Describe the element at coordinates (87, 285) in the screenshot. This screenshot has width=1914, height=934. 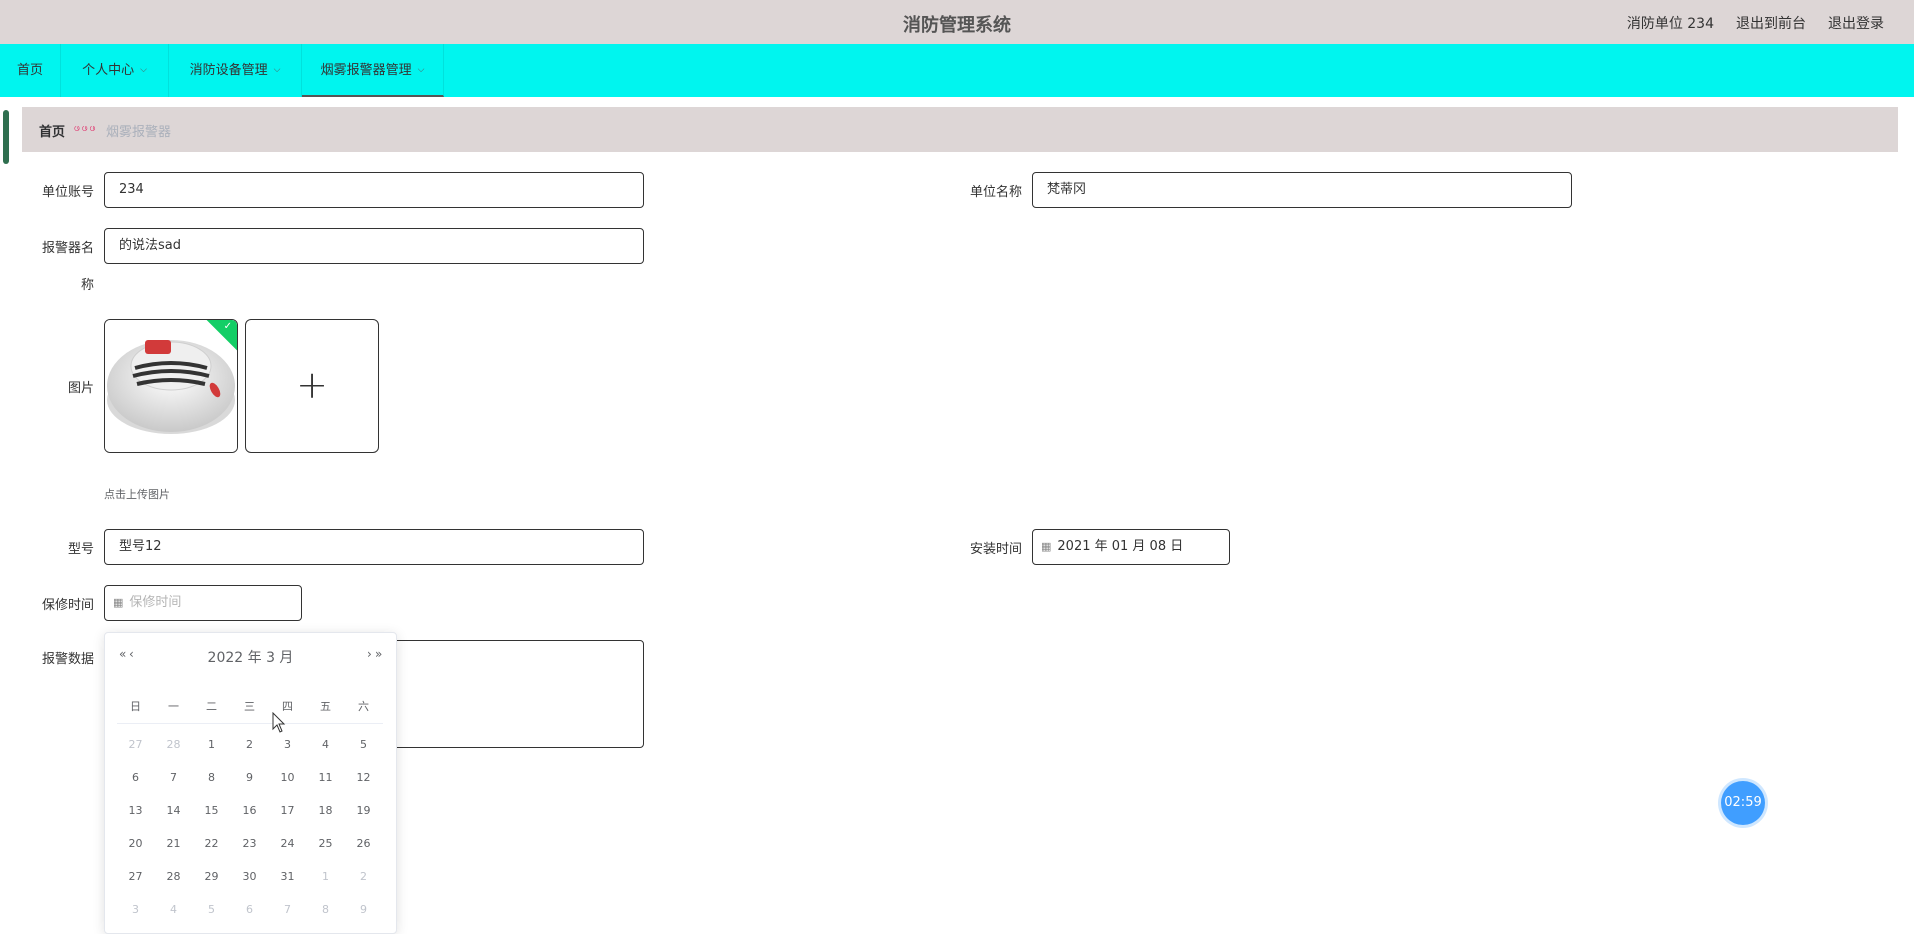
I see `alarm-name-label-wrap: 称` at that location.